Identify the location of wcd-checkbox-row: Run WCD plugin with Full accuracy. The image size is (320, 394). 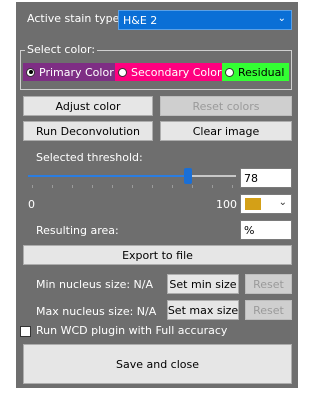
(140, 332).